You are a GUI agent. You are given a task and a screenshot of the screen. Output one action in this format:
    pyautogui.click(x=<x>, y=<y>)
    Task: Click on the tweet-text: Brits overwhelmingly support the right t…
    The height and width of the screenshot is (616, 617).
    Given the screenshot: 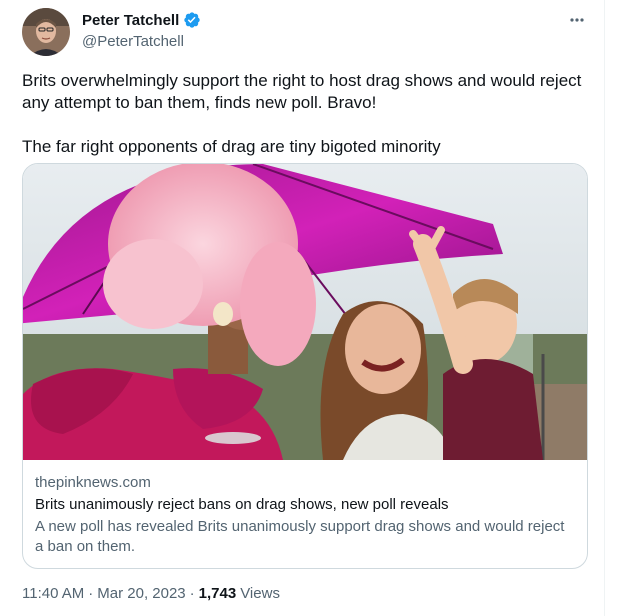 What is the action you would take?
    pyautogui.click(x=302, y=114)
    